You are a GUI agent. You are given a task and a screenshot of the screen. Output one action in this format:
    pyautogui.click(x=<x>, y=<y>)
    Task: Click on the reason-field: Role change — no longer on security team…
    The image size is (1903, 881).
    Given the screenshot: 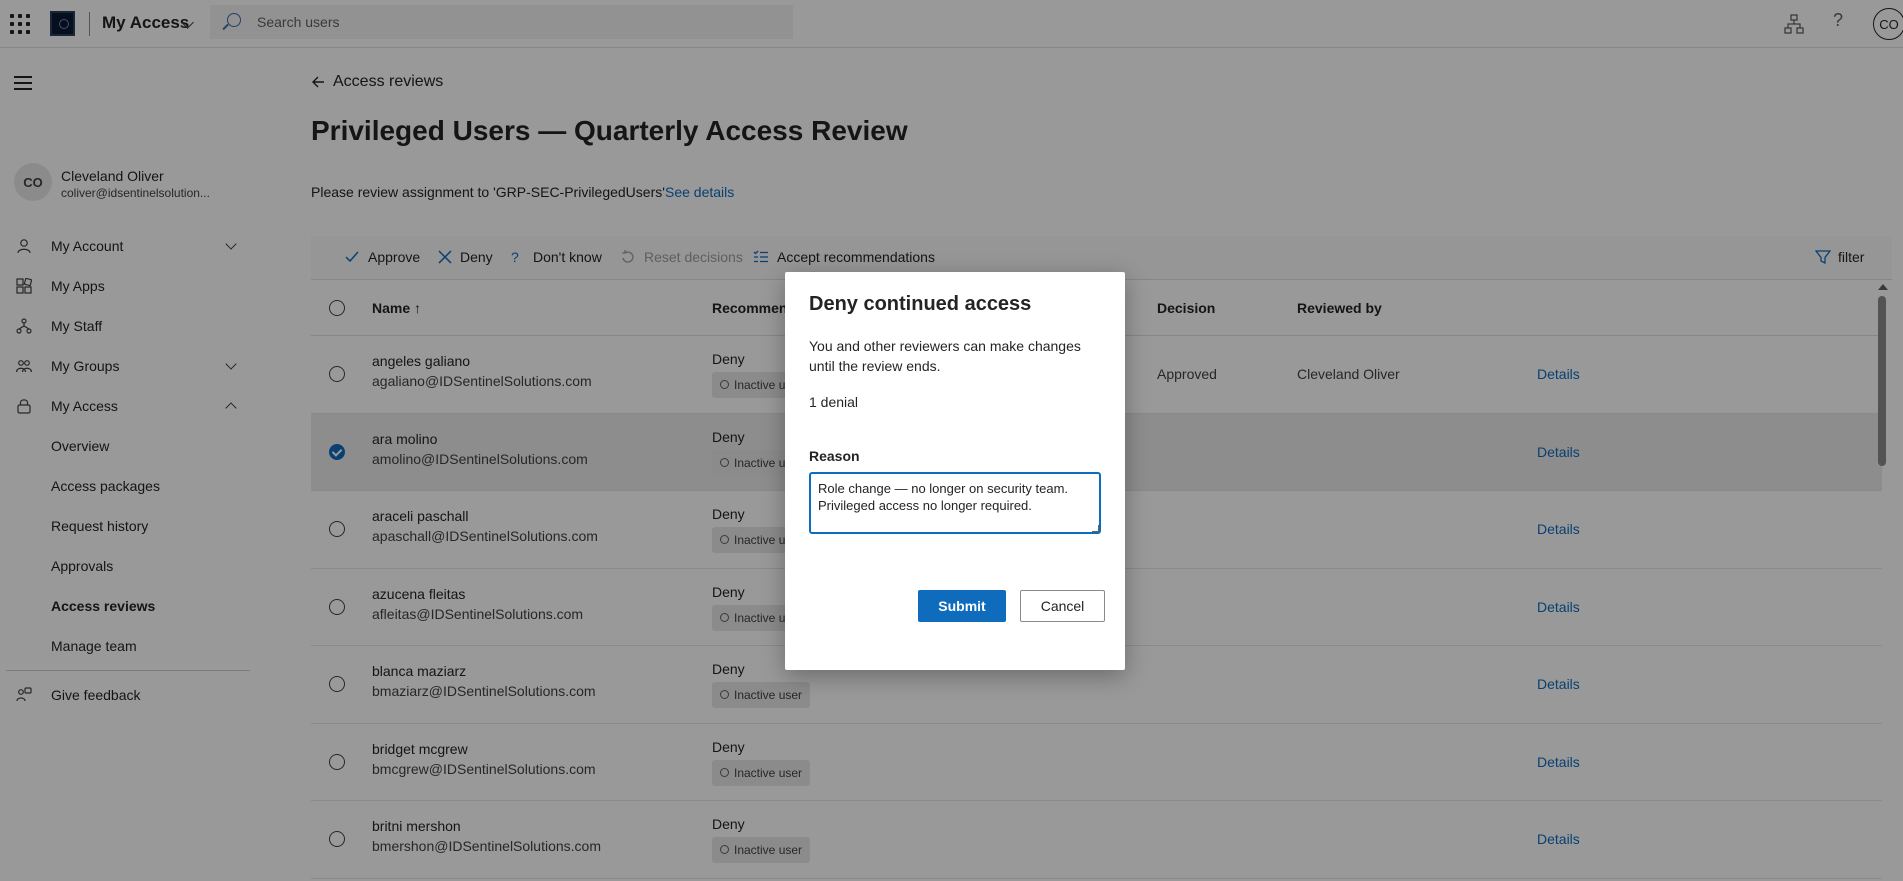 What is the action you would take?
    pyautogui.click(x=955, y=503)
    